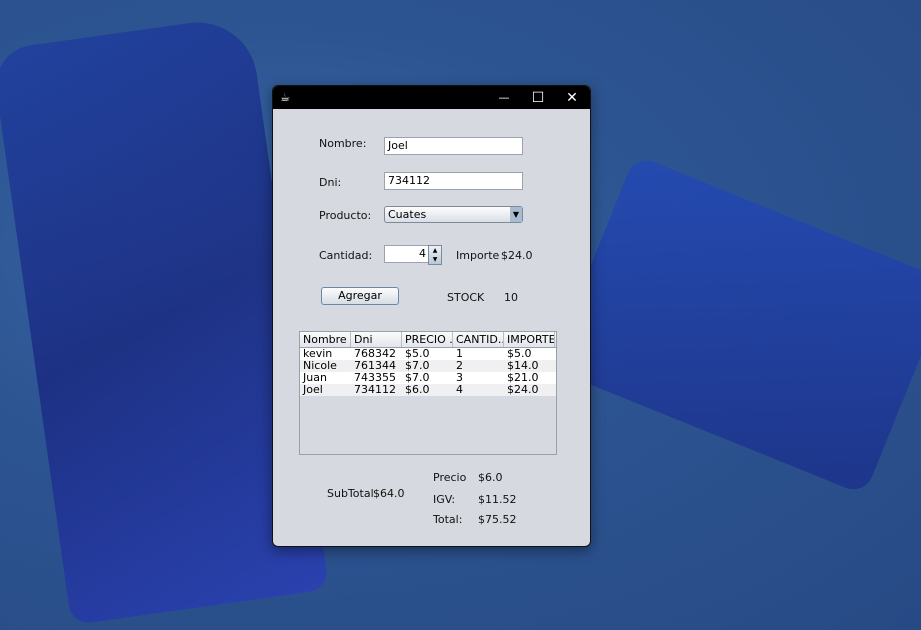 The height and width of the screenshot is (630, 921). What do you see at coordinates (346, 255) in the screenshot?
I see `cantidad-label: Cantidad:` at bounding box center [346, 255].